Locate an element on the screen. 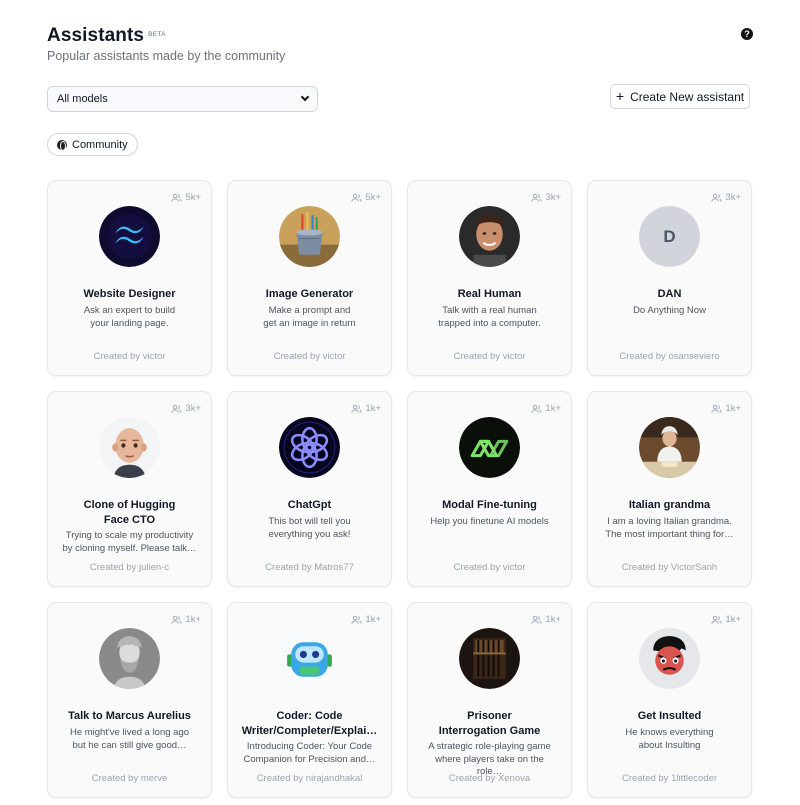 The height and width of the screenshot is (805, 800). assistant-name-line: Get Insulted is located at coordinates (669, 716).